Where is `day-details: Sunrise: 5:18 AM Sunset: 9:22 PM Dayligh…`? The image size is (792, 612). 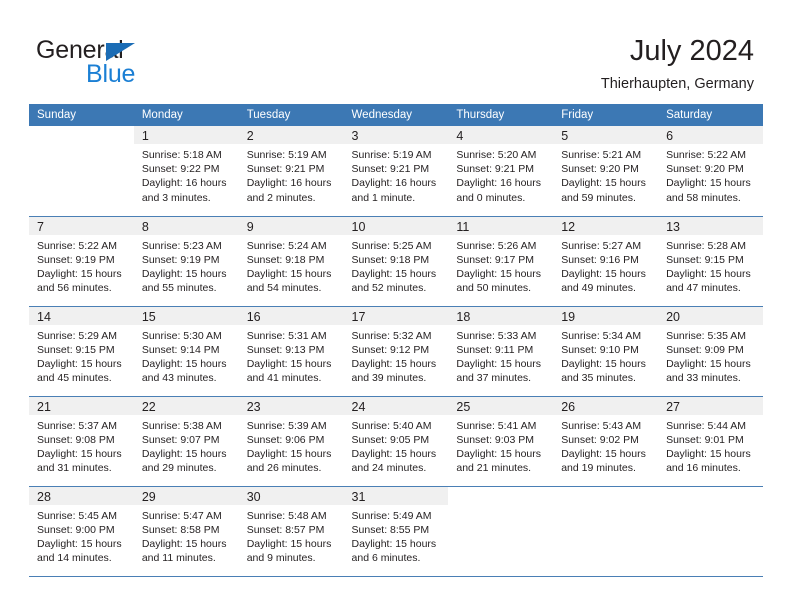
day-details: Sunrise: 5:18 AM Sunset: 9:22 PM Dayligh… is located at coordinates (186, 174).